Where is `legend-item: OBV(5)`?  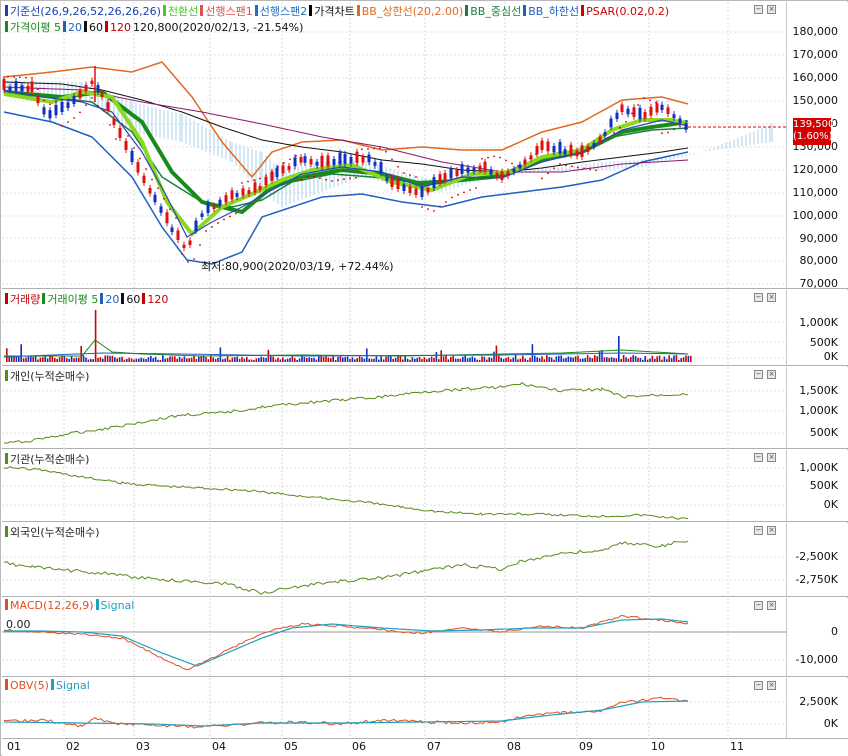
legend-item: OBV(5) is located at coordinates (29, 685).